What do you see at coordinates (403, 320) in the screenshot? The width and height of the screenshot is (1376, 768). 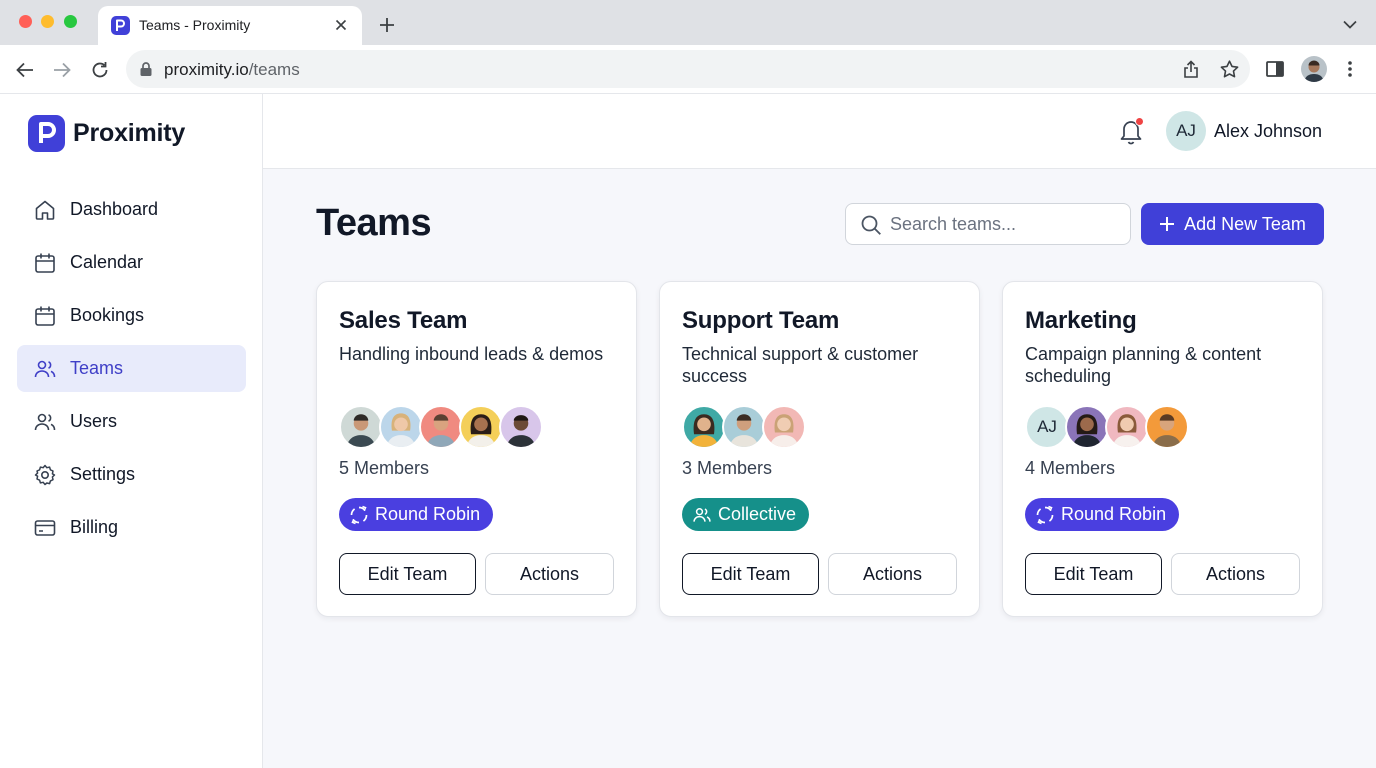 I see `team-name: Sales Team` at bounding box center [403, 320].